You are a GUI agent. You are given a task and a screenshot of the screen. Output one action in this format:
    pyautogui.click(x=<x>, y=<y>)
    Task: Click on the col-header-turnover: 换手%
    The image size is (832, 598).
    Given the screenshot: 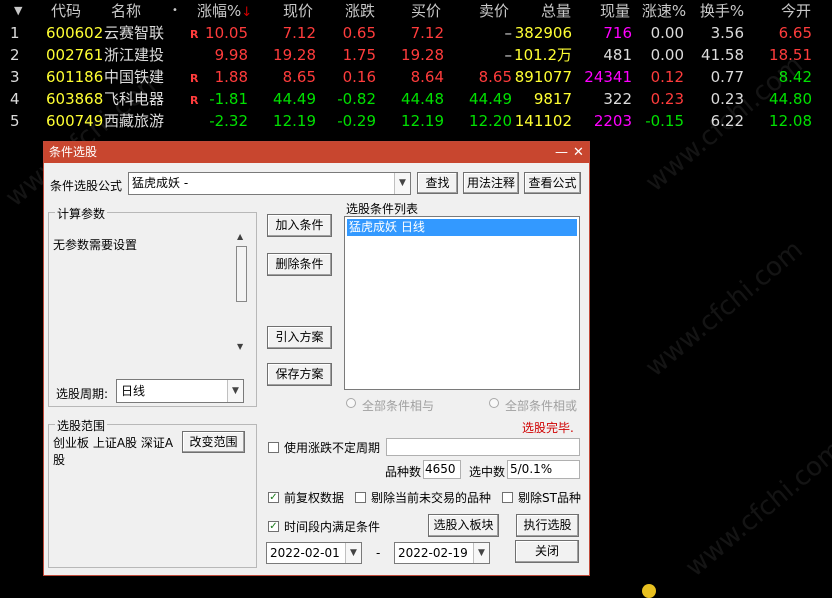 What is the action you would take?
    pyautogui.click(x=722, y=11)
    